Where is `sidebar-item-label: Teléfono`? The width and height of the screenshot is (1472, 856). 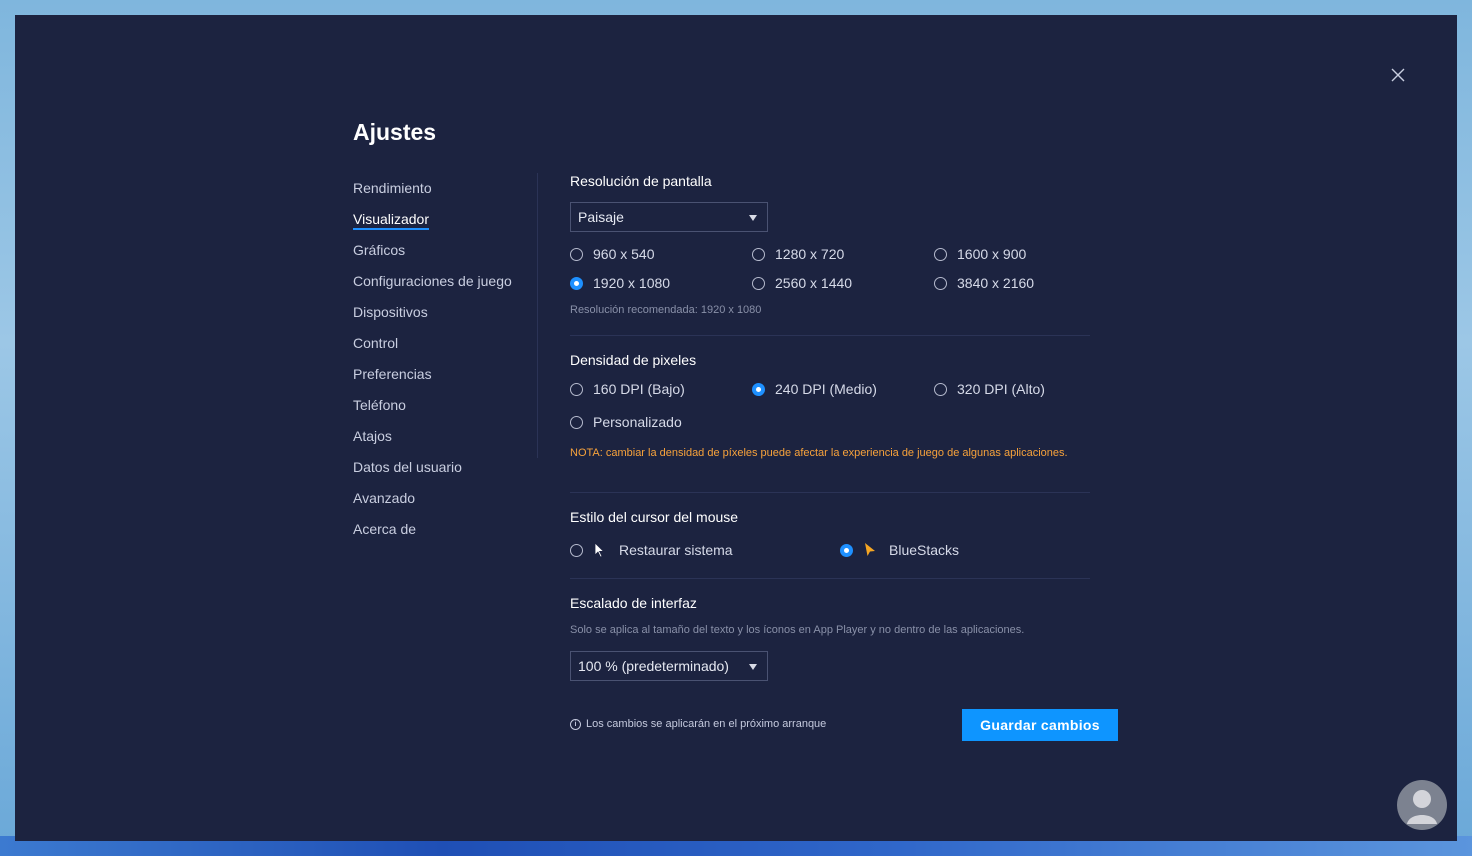 sidebar-item-label: Teléfono is located at coordinates (379, 405).